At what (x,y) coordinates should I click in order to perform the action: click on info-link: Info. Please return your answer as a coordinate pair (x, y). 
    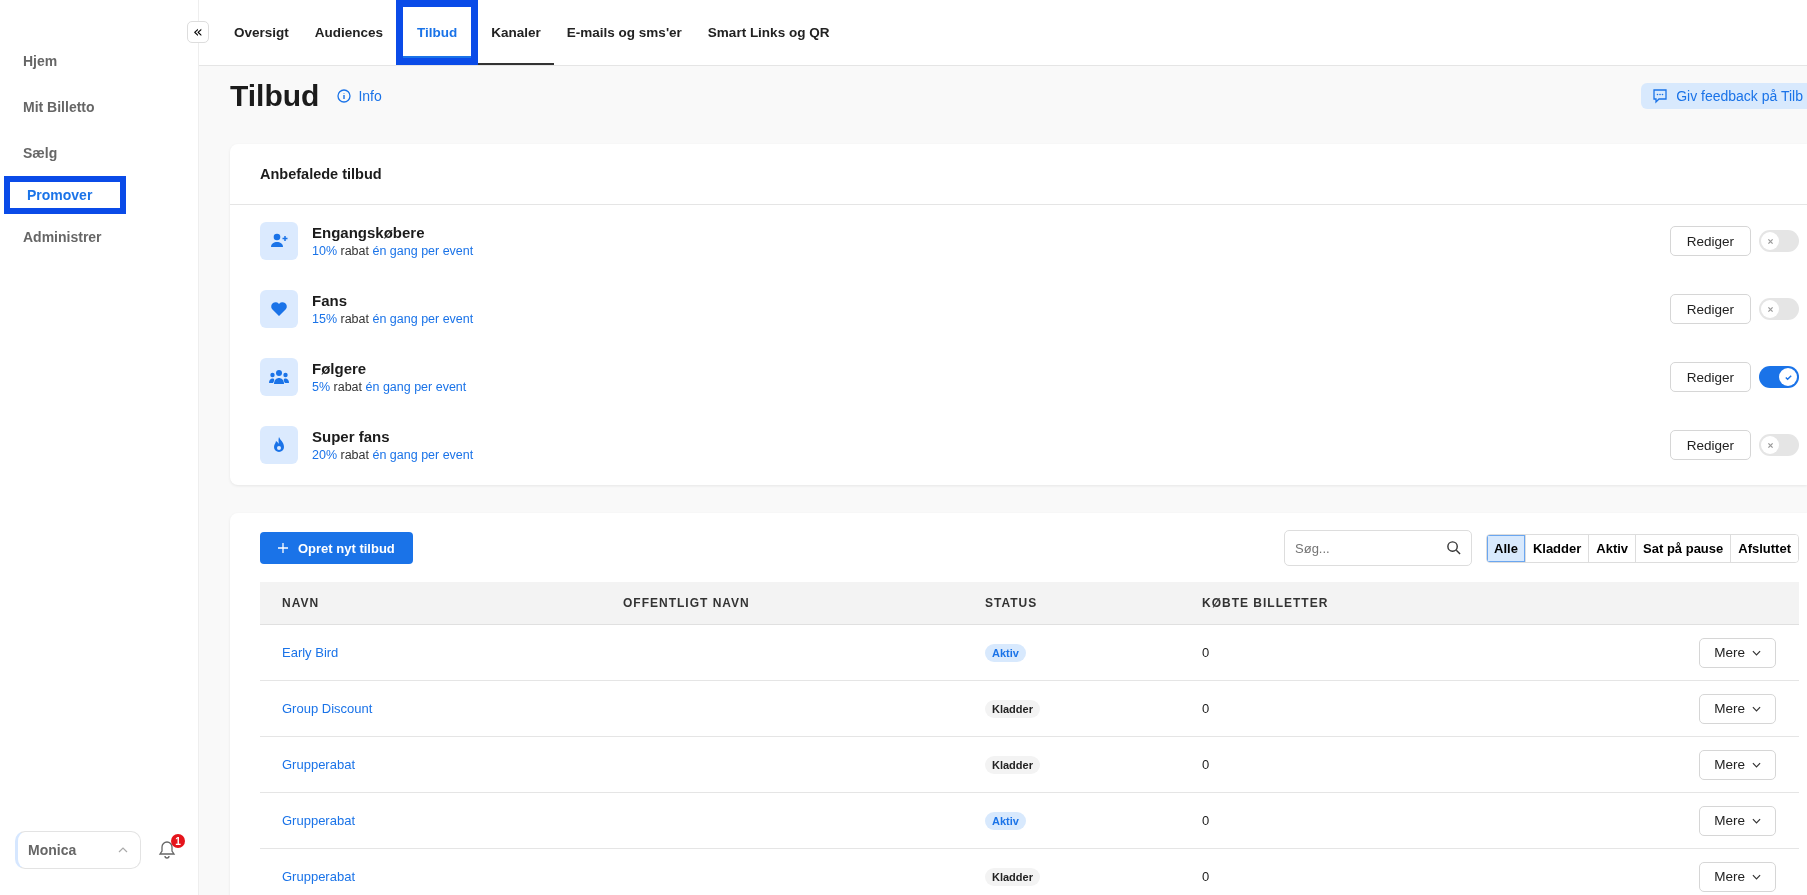
    Looking at the image, I should click on (359, 96).